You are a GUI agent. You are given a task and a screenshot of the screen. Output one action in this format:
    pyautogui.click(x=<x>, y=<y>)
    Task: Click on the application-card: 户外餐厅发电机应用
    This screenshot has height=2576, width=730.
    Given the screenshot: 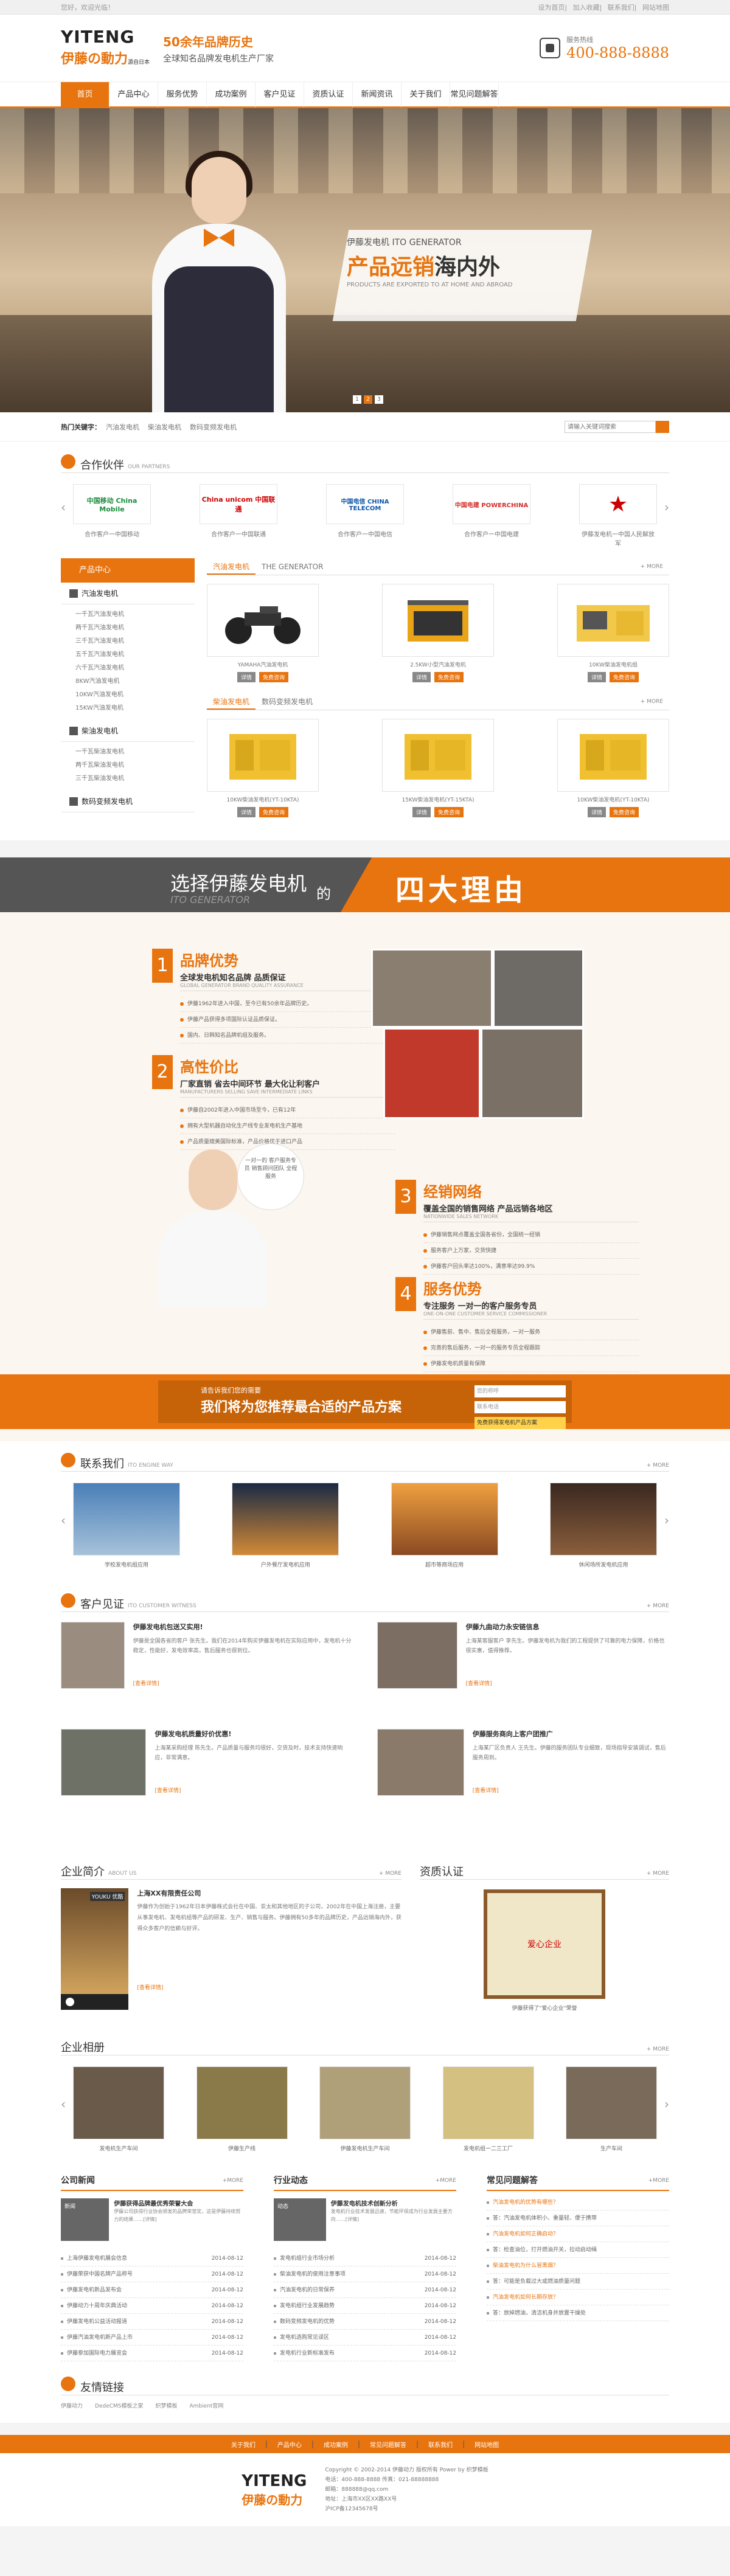 What is the action you would take?
    pyautogui.click(x=285, y=1525)
    